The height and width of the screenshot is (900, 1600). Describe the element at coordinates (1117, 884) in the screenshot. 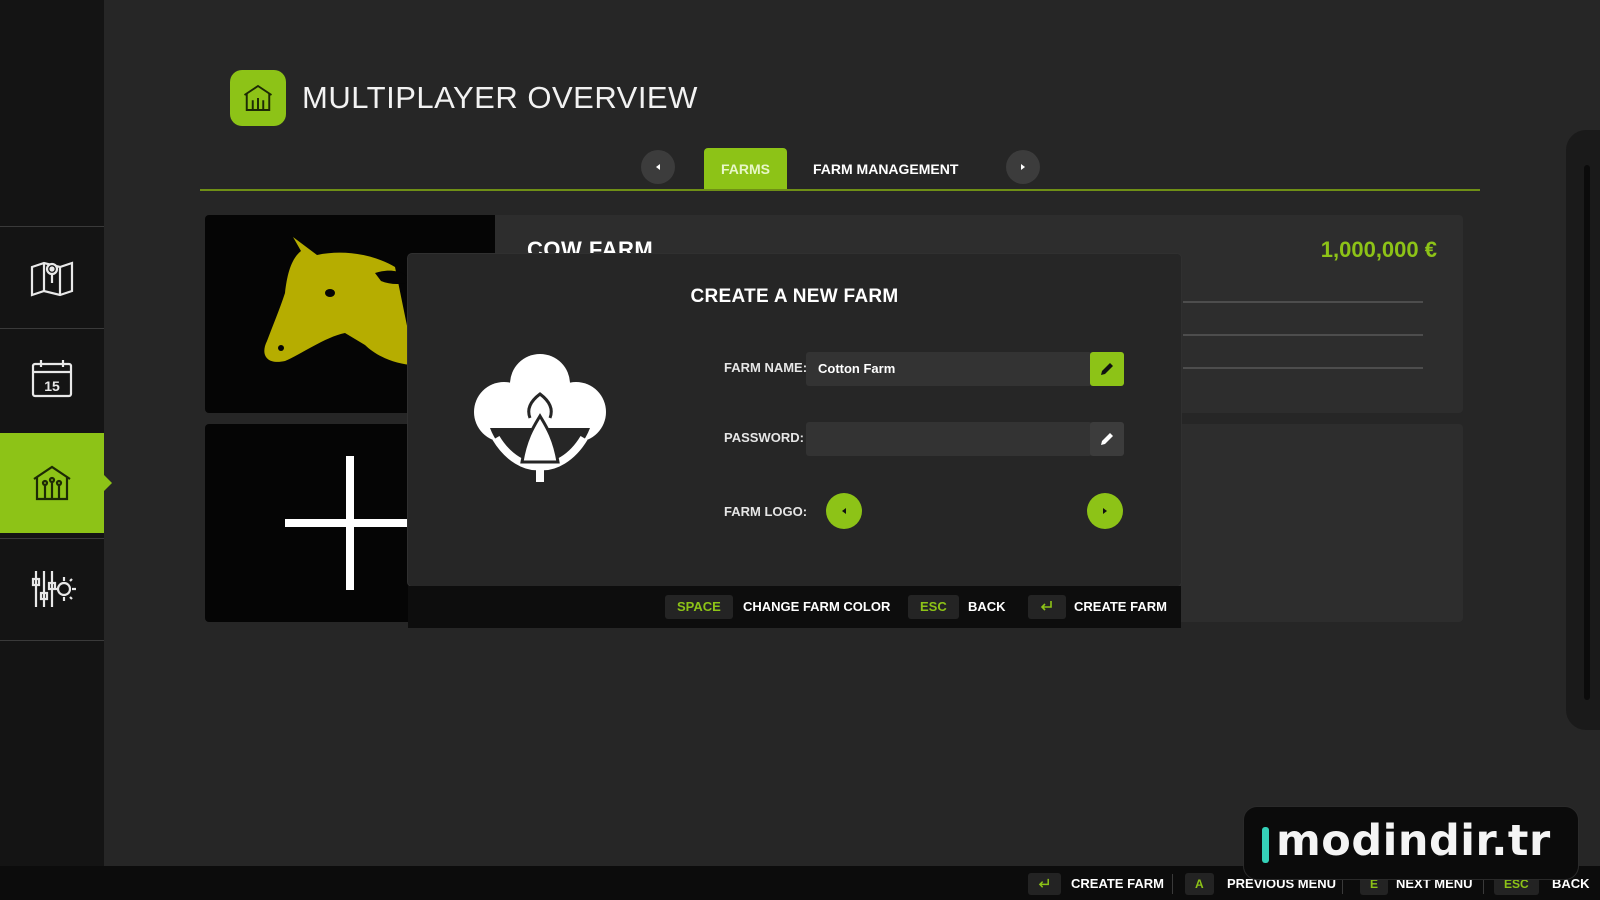

I see `bottom-create-farm-button: CREATE FARM` at that location.